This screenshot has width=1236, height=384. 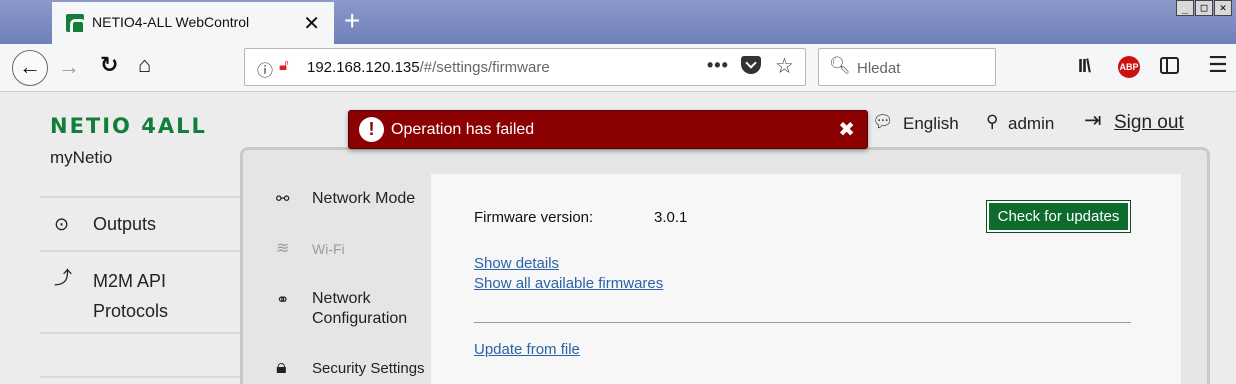 I want to click on network-mode-icon: ⚯, so click(x=283, y=199).